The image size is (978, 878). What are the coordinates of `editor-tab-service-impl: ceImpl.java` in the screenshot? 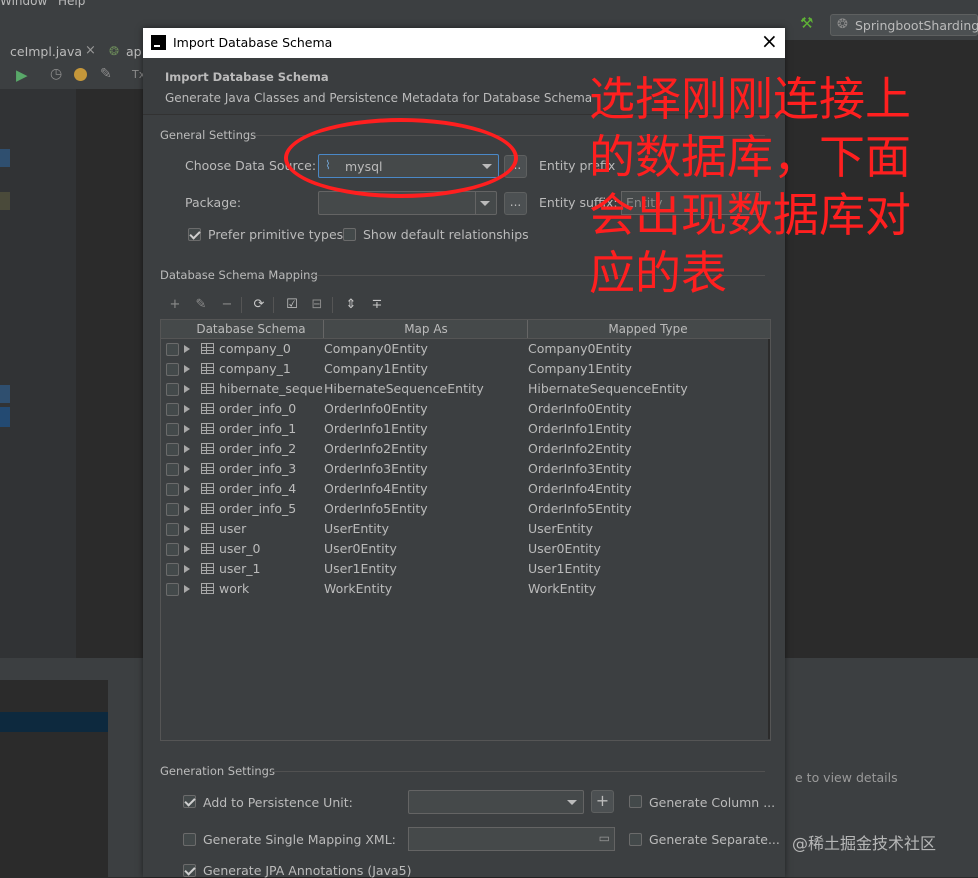 It's located at (46, 51).